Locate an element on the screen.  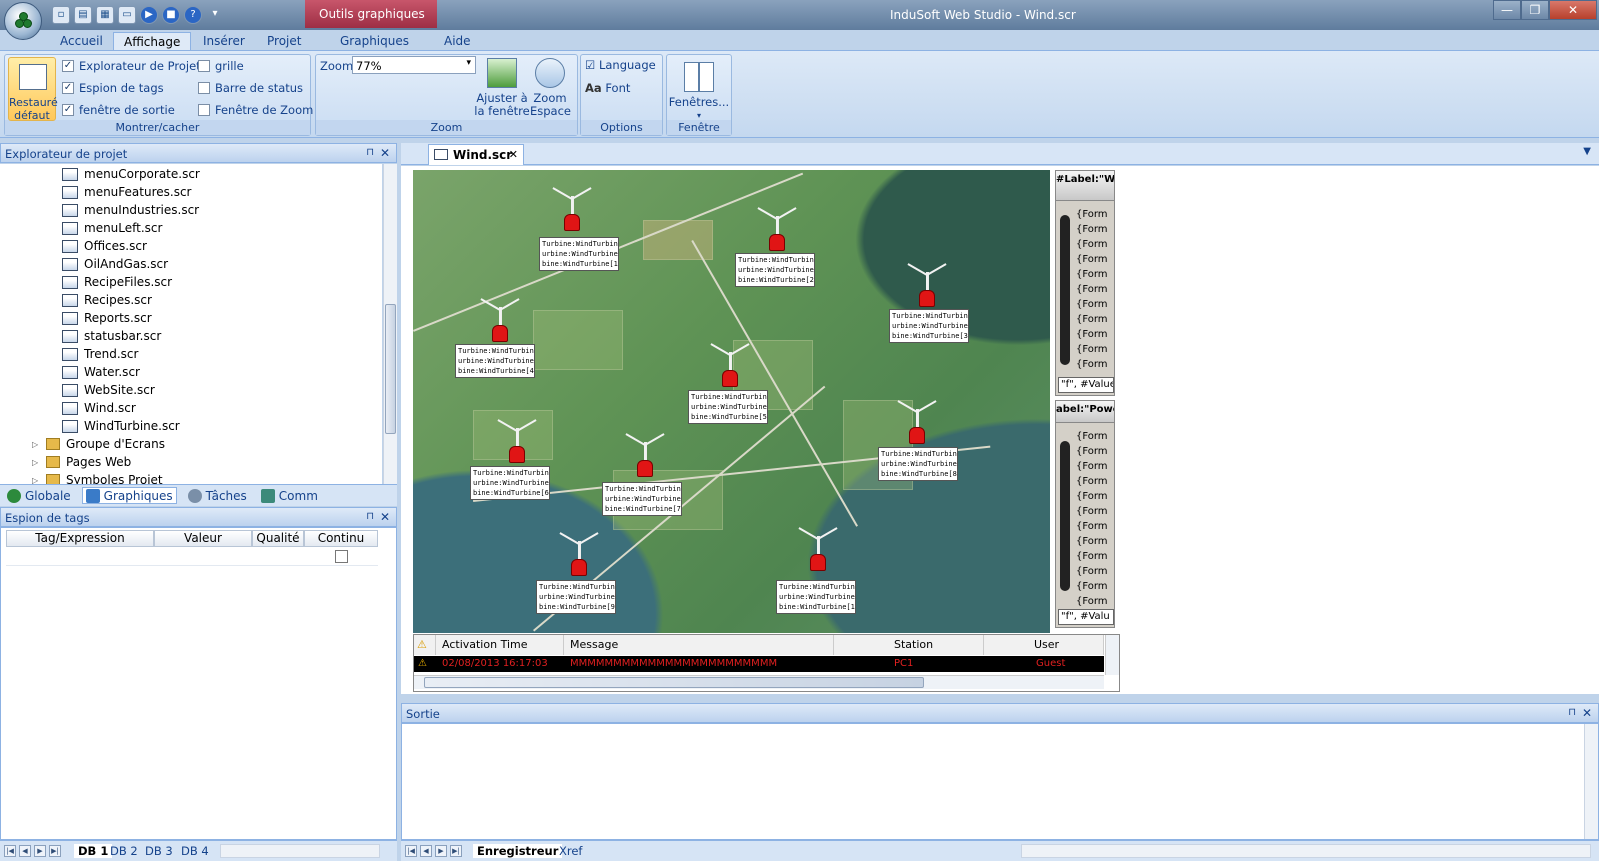
tree-item: statusbar.scr is located at coordinates (111, 336).